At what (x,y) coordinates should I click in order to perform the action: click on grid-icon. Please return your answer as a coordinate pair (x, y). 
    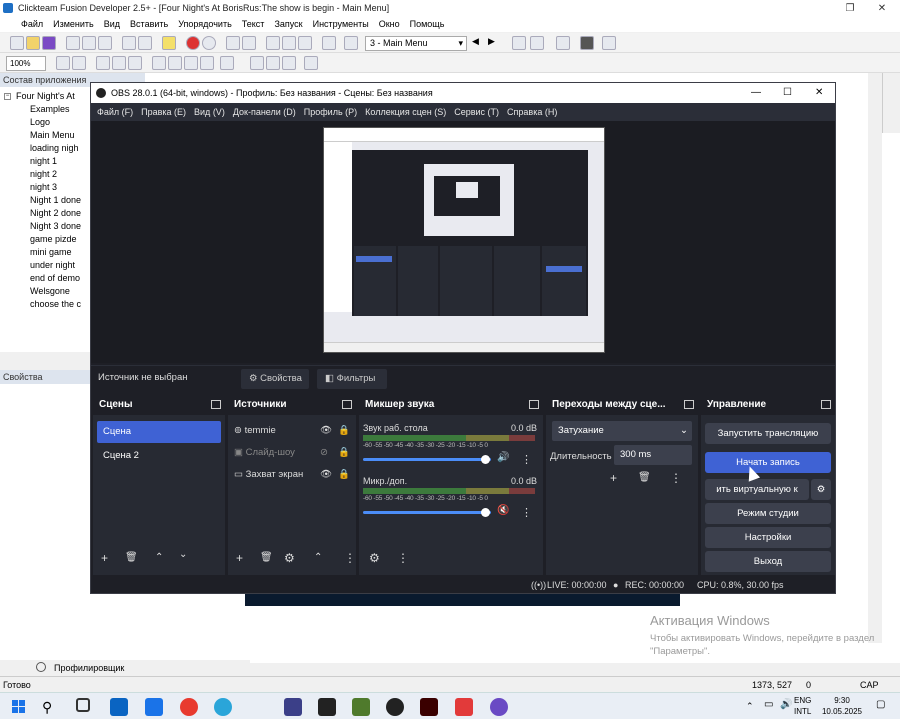
    Looking at the image, I should click on (519, 43).